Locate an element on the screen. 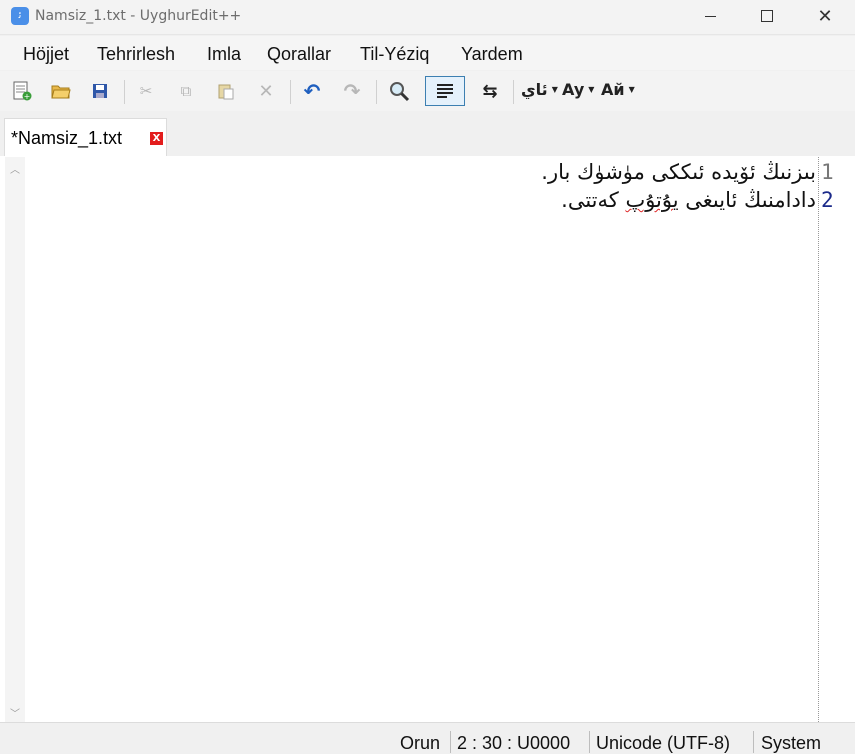  search-button is located at coordinates (399, 91).